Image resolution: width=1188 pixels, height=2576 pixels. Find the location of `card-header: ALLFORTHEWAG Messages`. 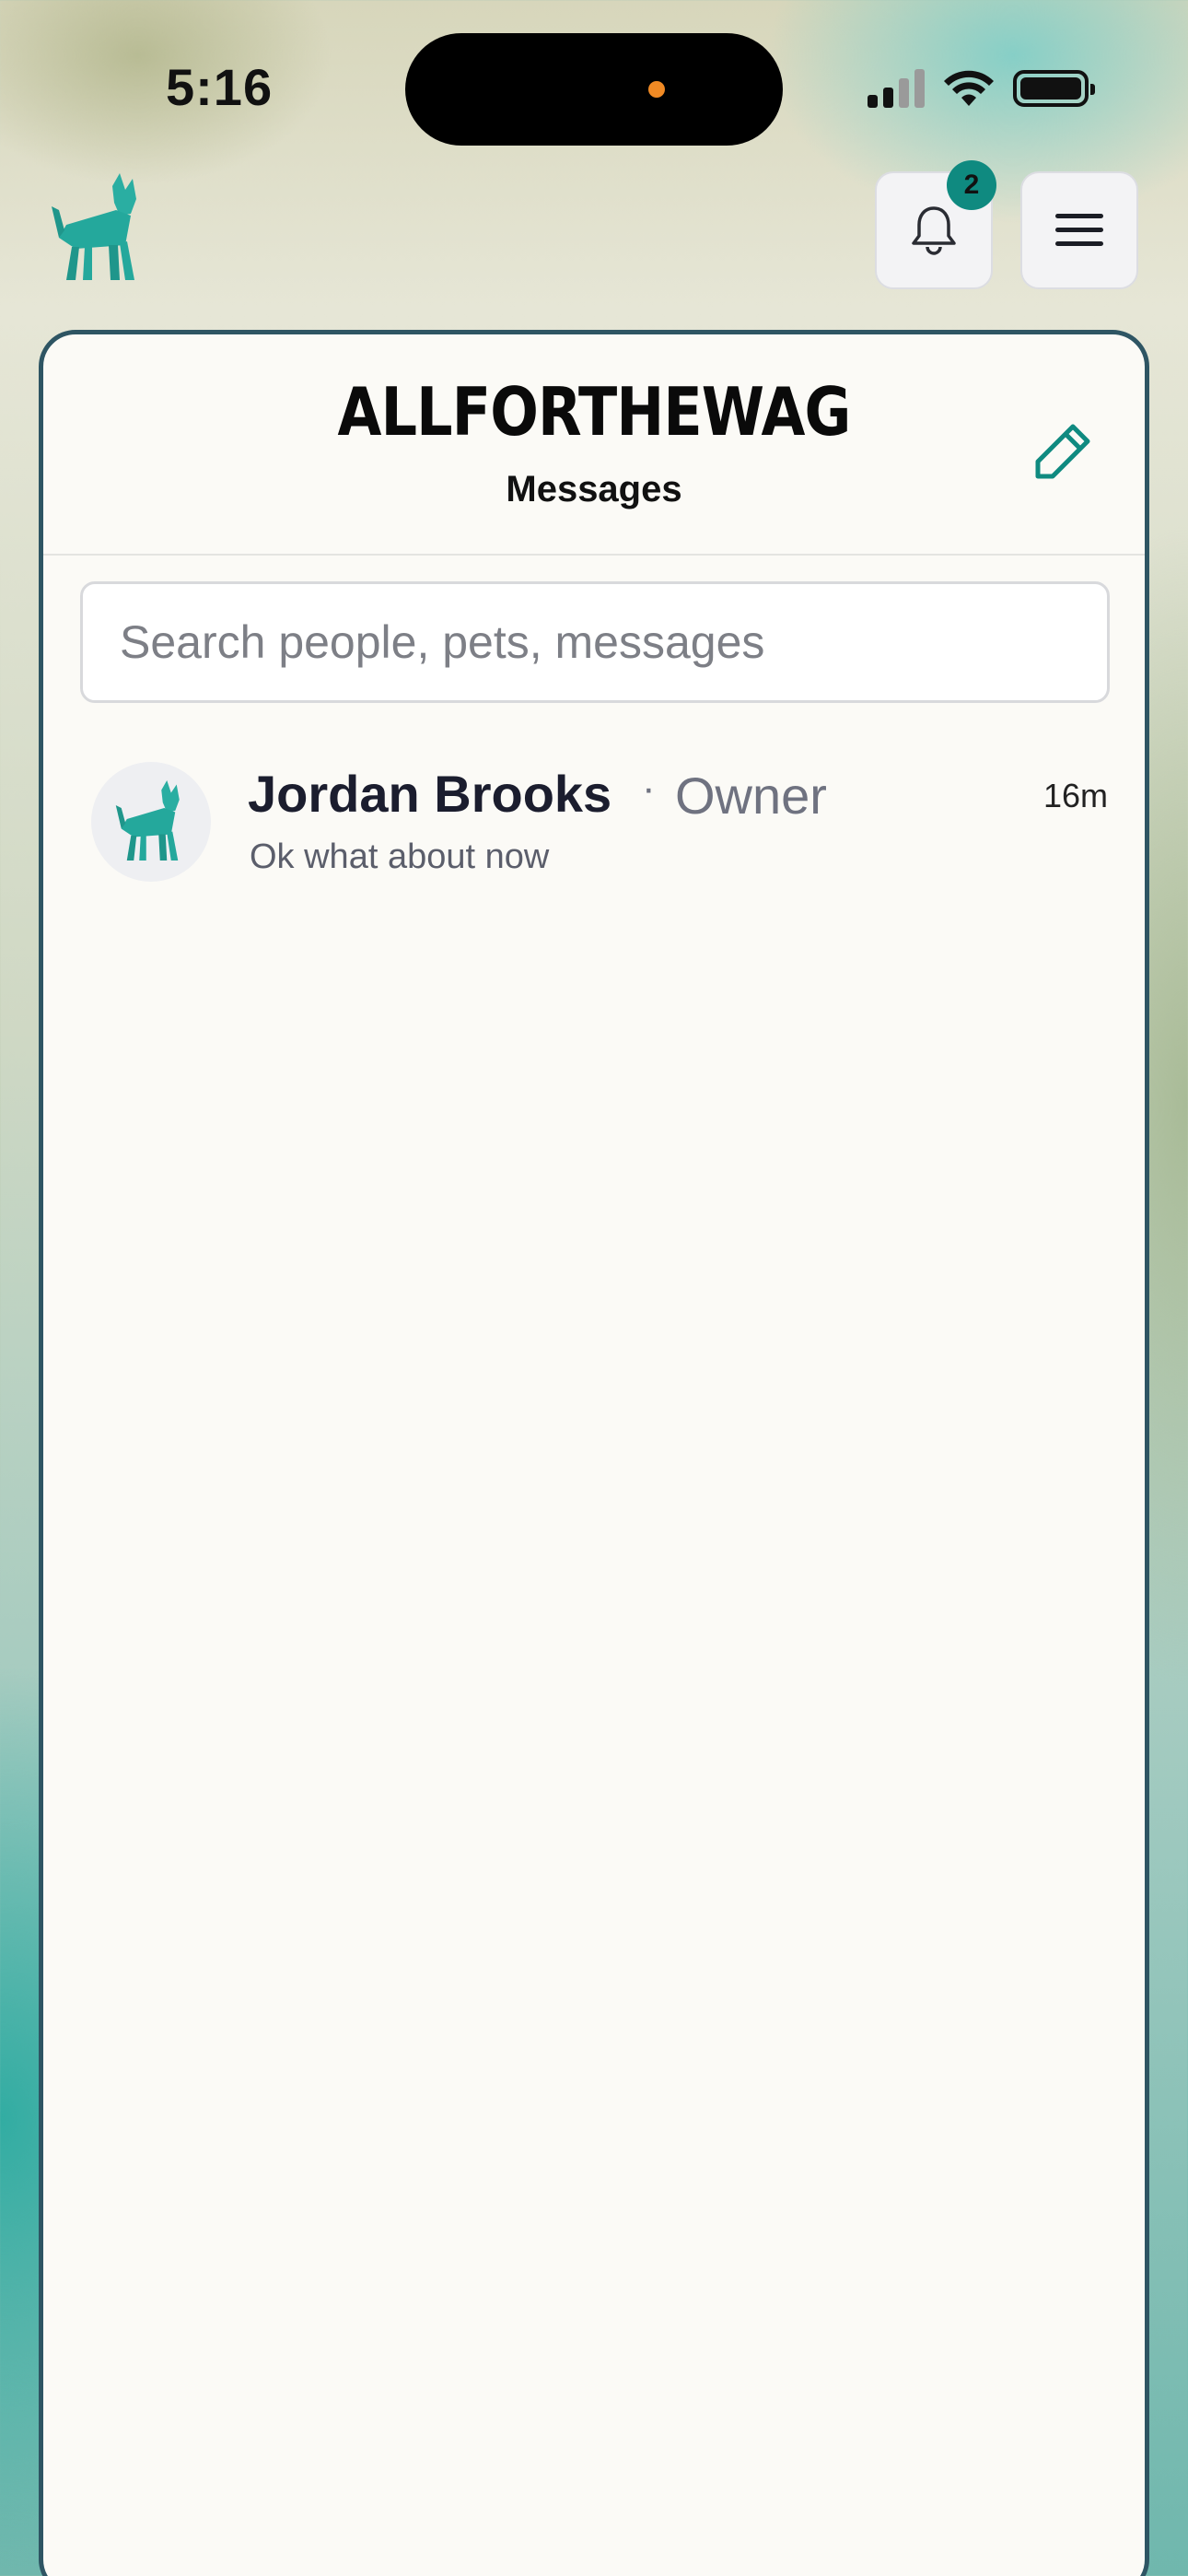

card-header: ALLFORTHEWAG Messages is located at coordinates (594, 445).